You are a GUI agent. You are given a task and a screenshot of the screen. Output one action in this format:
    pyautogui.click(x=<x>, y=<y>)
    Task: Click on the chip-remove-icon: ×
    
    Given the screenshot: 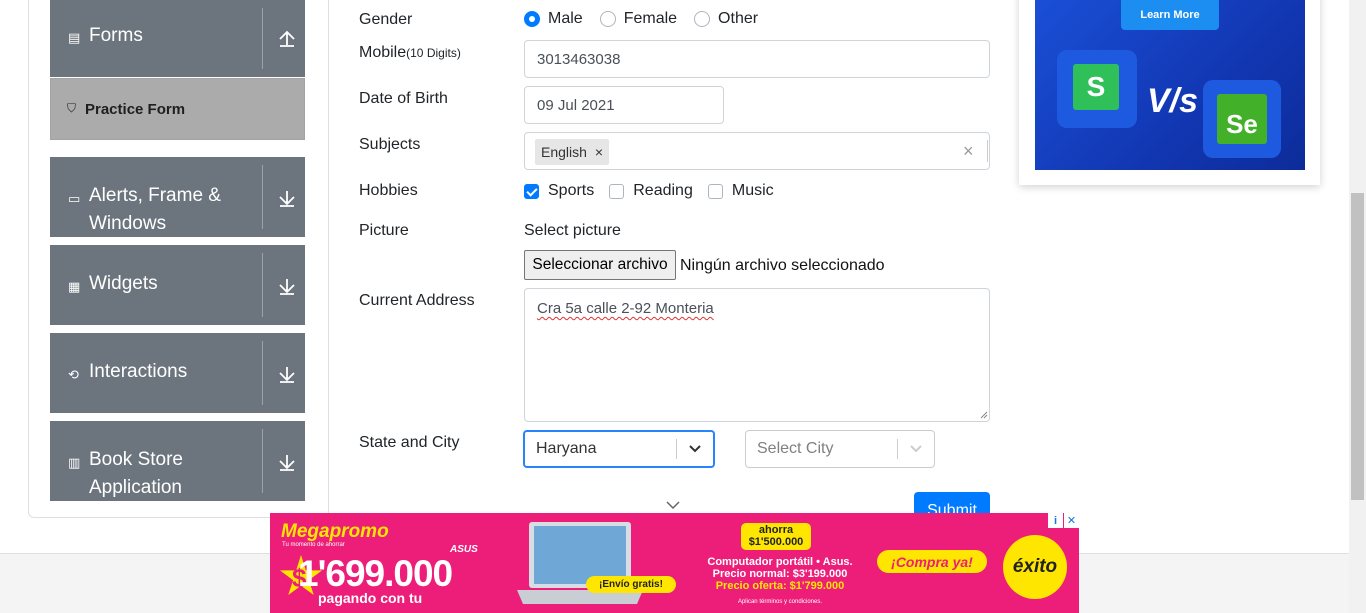 What is the action you would take?
    pyautogui.click(x=599, y=152)
    